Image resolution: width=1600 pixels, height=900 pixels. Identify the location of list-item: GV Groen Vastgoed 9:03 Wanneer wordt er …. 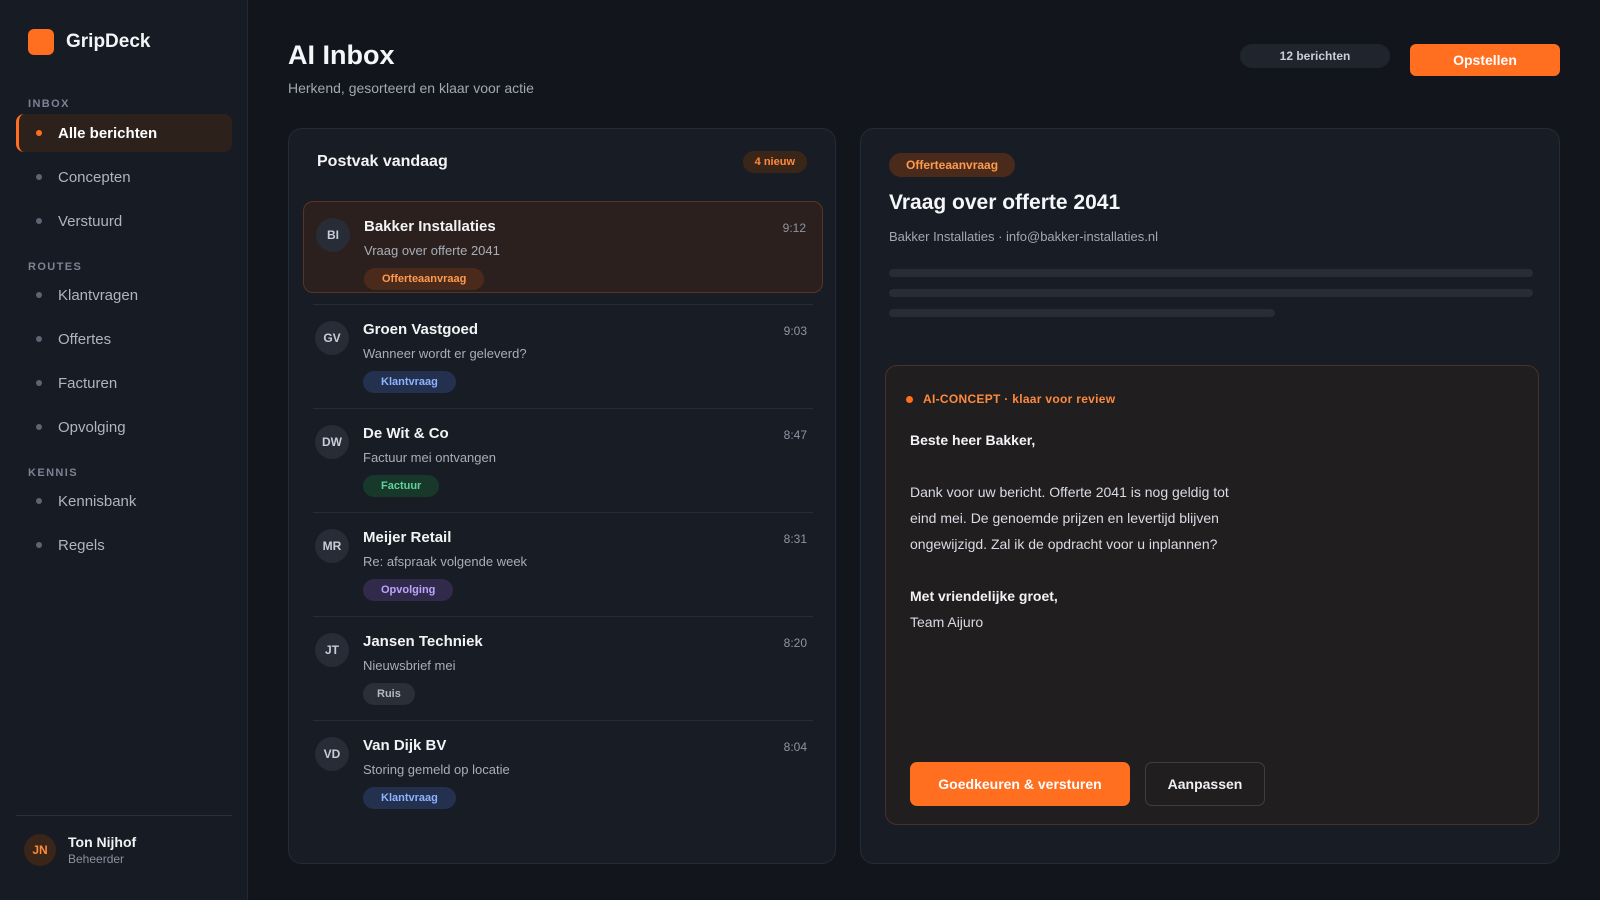
(563, 351).